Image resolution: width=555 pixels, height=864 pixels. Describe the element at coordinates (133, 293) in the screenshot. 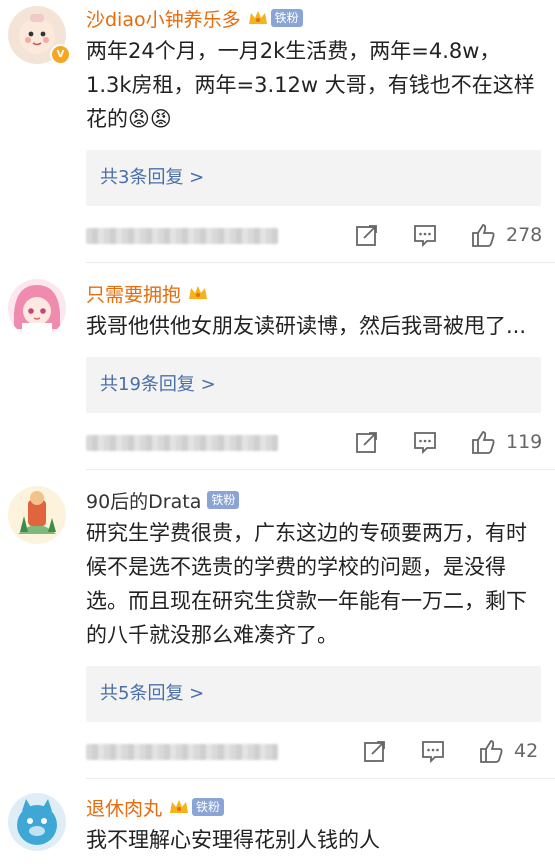

I see `username: 只需要拥抱` at that location.